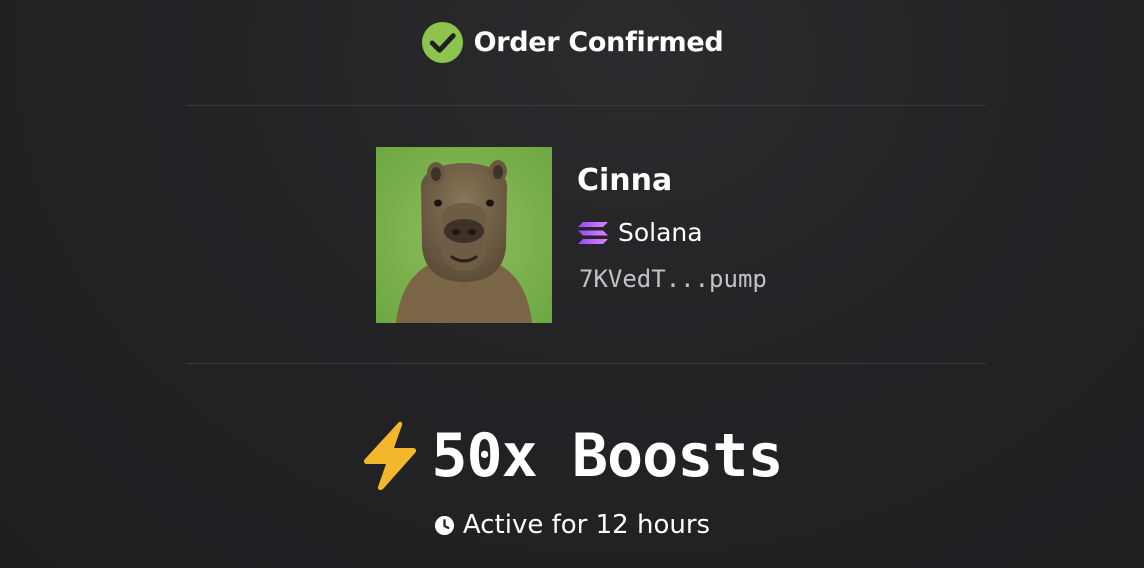 The width and height of the screenshot is (1144, 568). I want to click on chain-row: Solana, so click(672, 232).